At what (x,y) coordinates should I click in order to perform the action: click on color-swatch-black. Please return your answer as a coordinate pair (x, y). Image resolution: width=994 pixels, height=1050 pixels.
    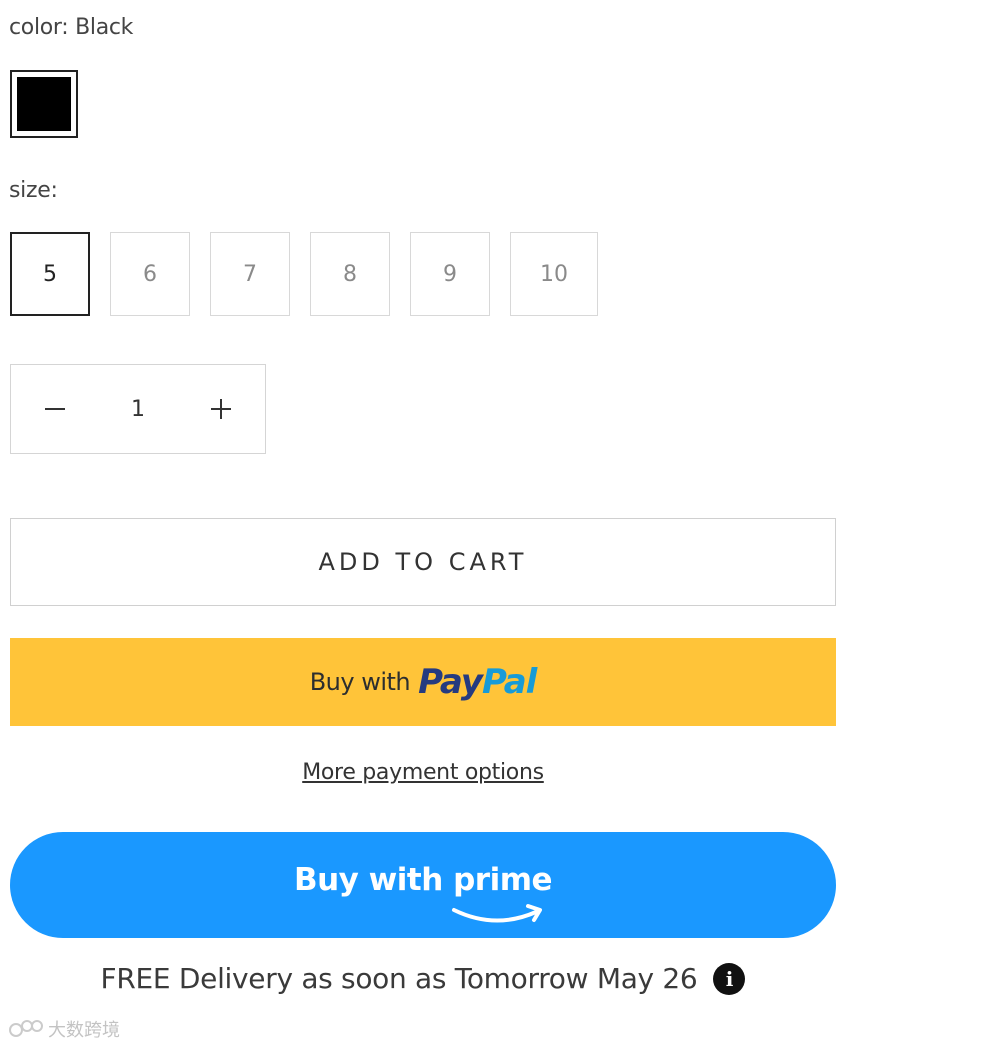
    Looking at the image, I should click on (44, 104).